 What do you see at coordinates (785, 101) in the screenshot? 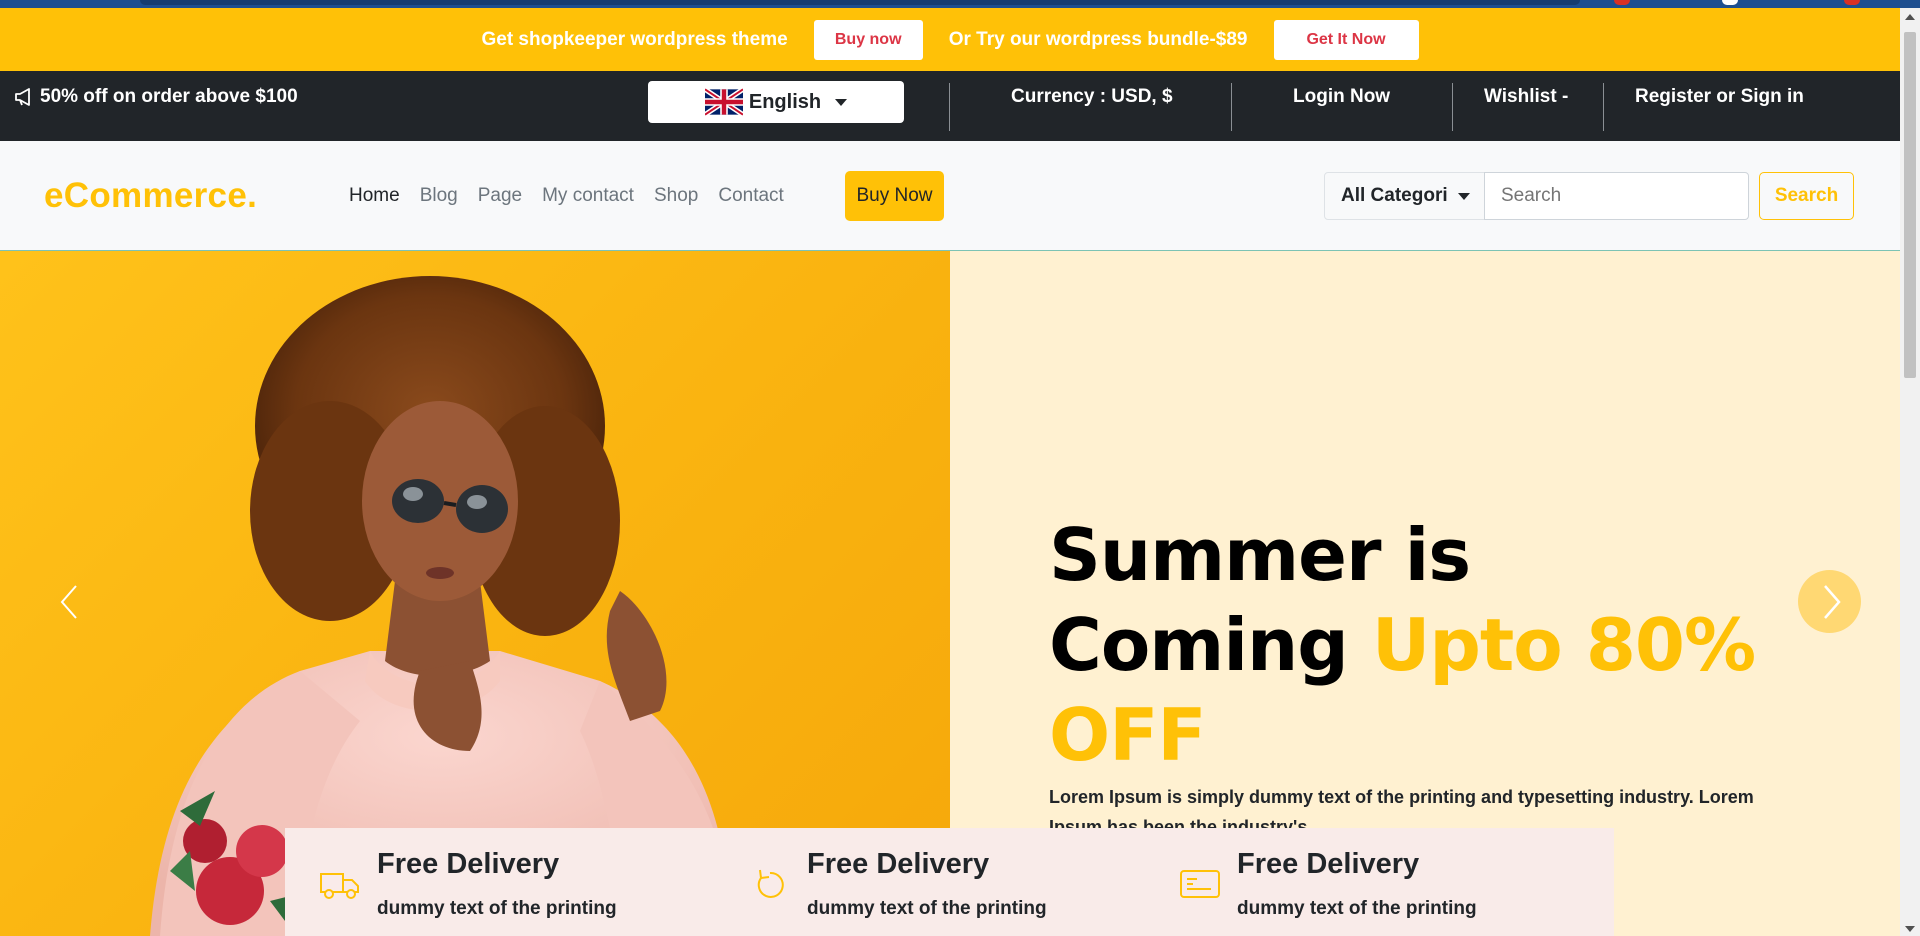
I see `language-label: English` at bounding box center [785, 101].